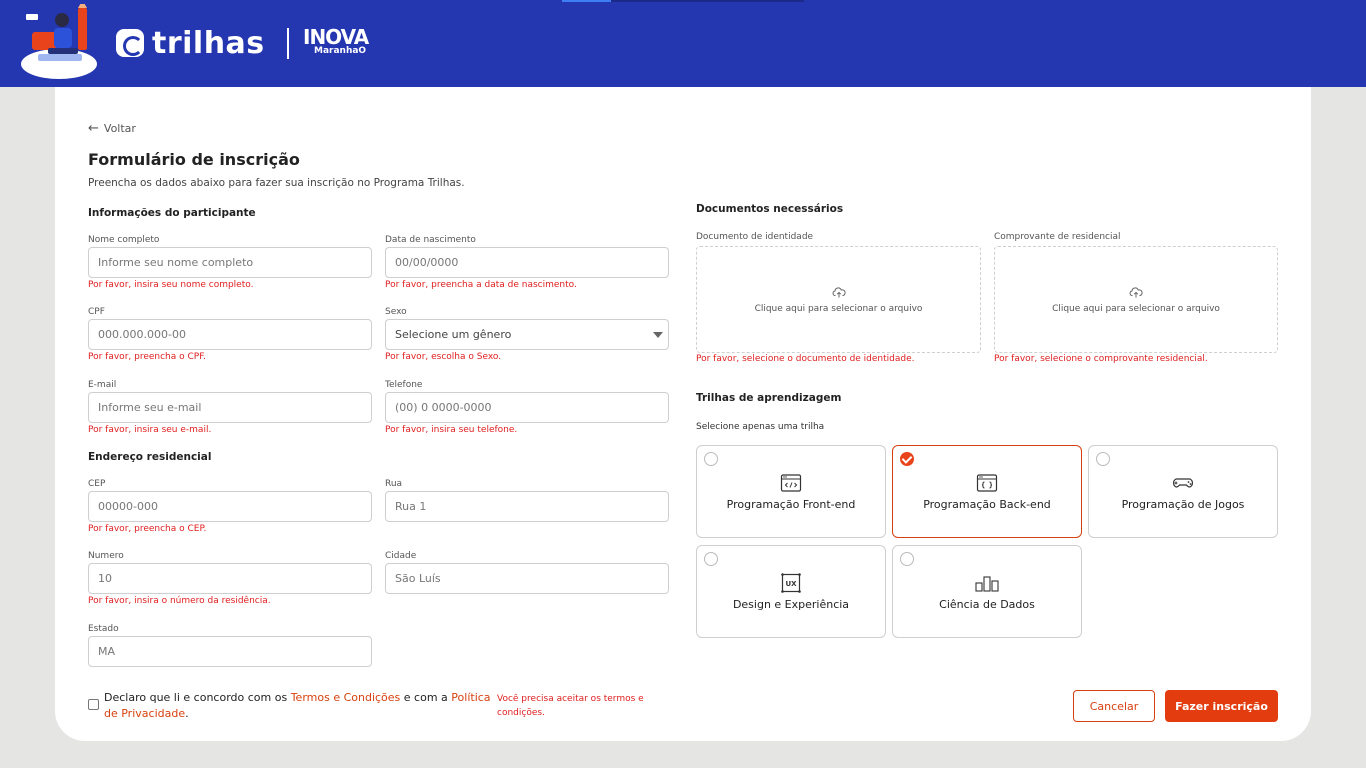 This screenshot has width=1366, height=768. What do you see at coordinates (1183, 491) in the screenshot?
I see `track-card-games: Programação de Jogos` at bounding box center [1183, 491].